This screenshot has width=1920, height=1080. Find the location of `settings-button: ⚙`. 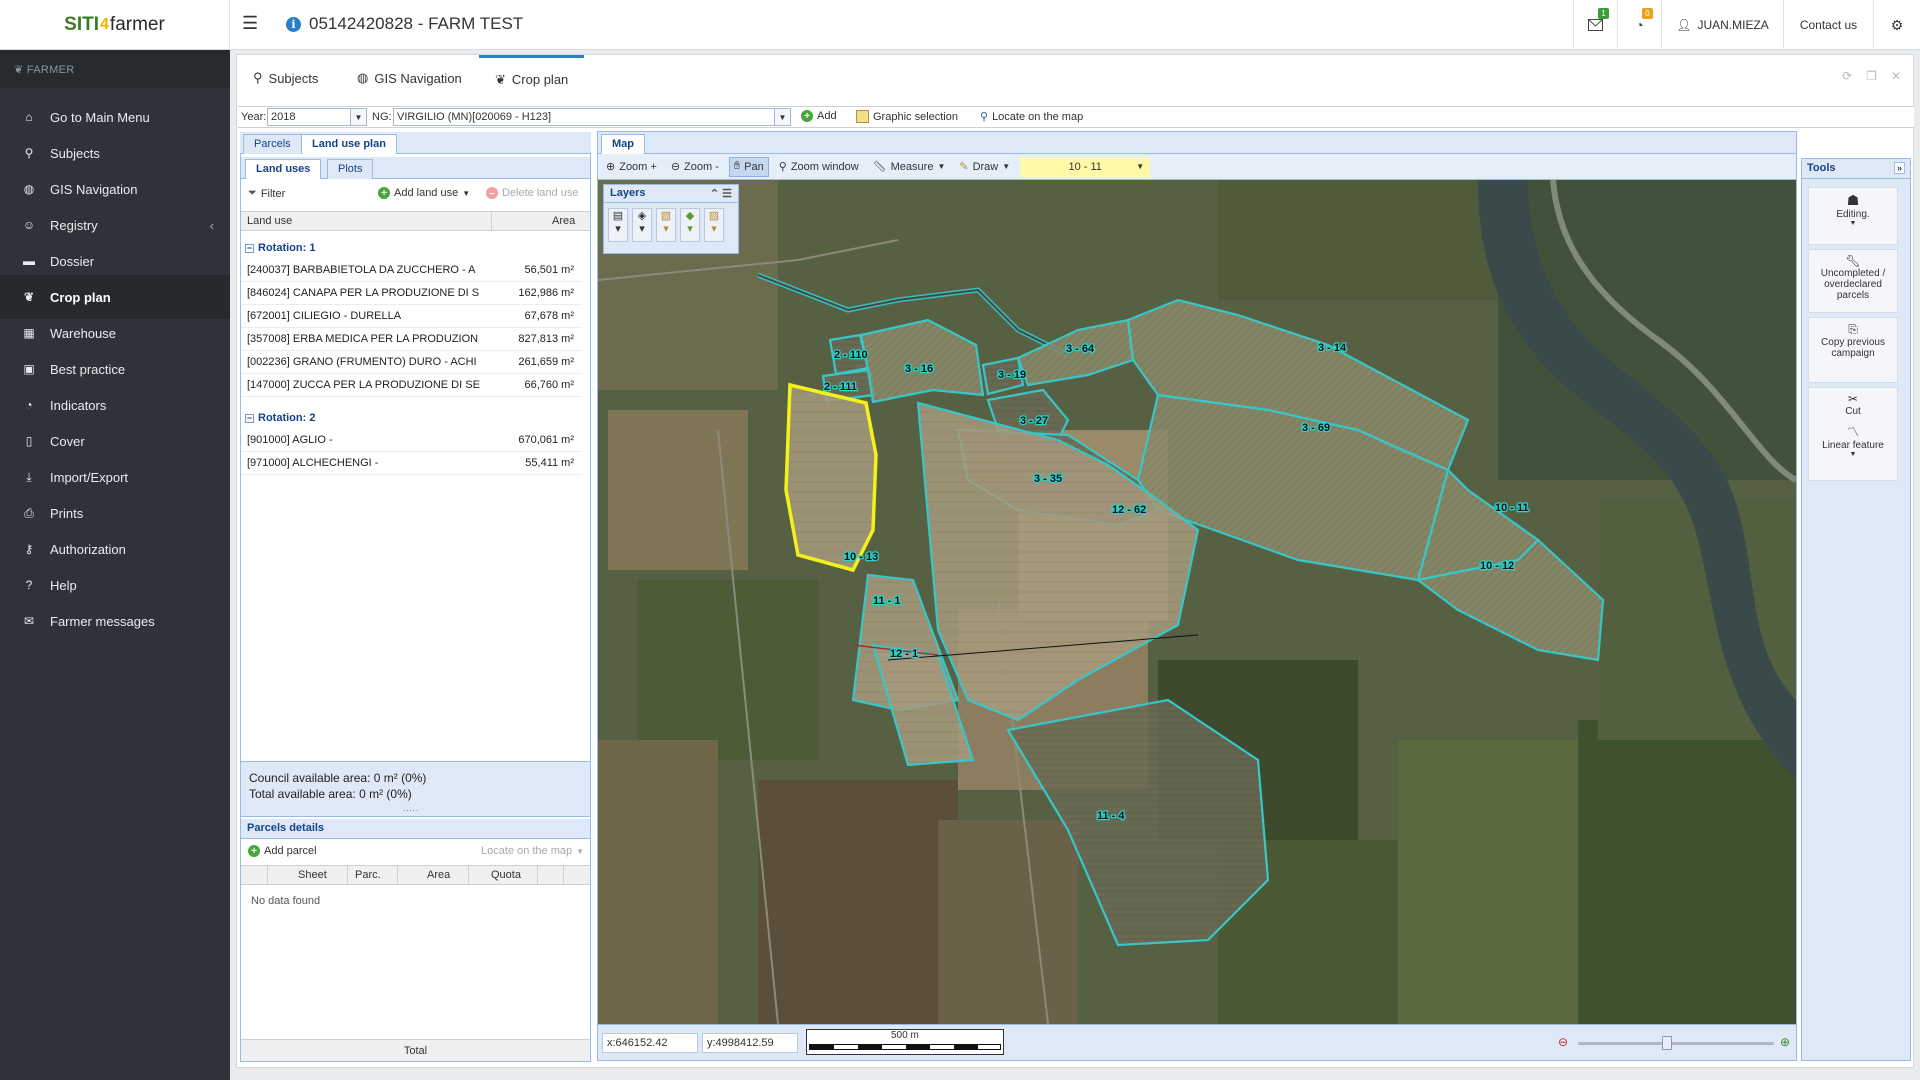

settings-button: ⚙ is located at coordinates (1896, 25).